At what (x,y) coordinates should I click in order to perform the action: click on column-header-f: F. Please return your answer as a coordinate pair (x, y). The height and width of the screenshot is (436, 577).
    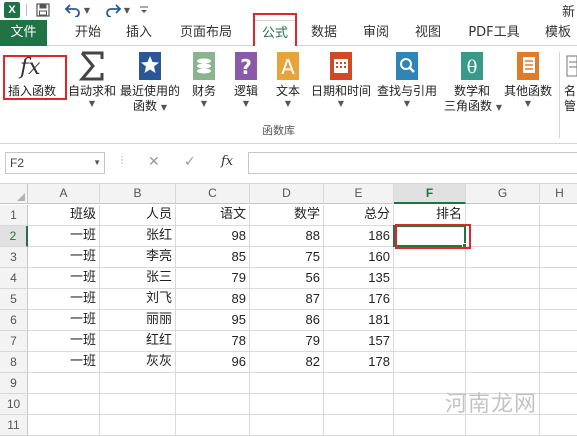
    Looking at the image, I should click on (430, 194).